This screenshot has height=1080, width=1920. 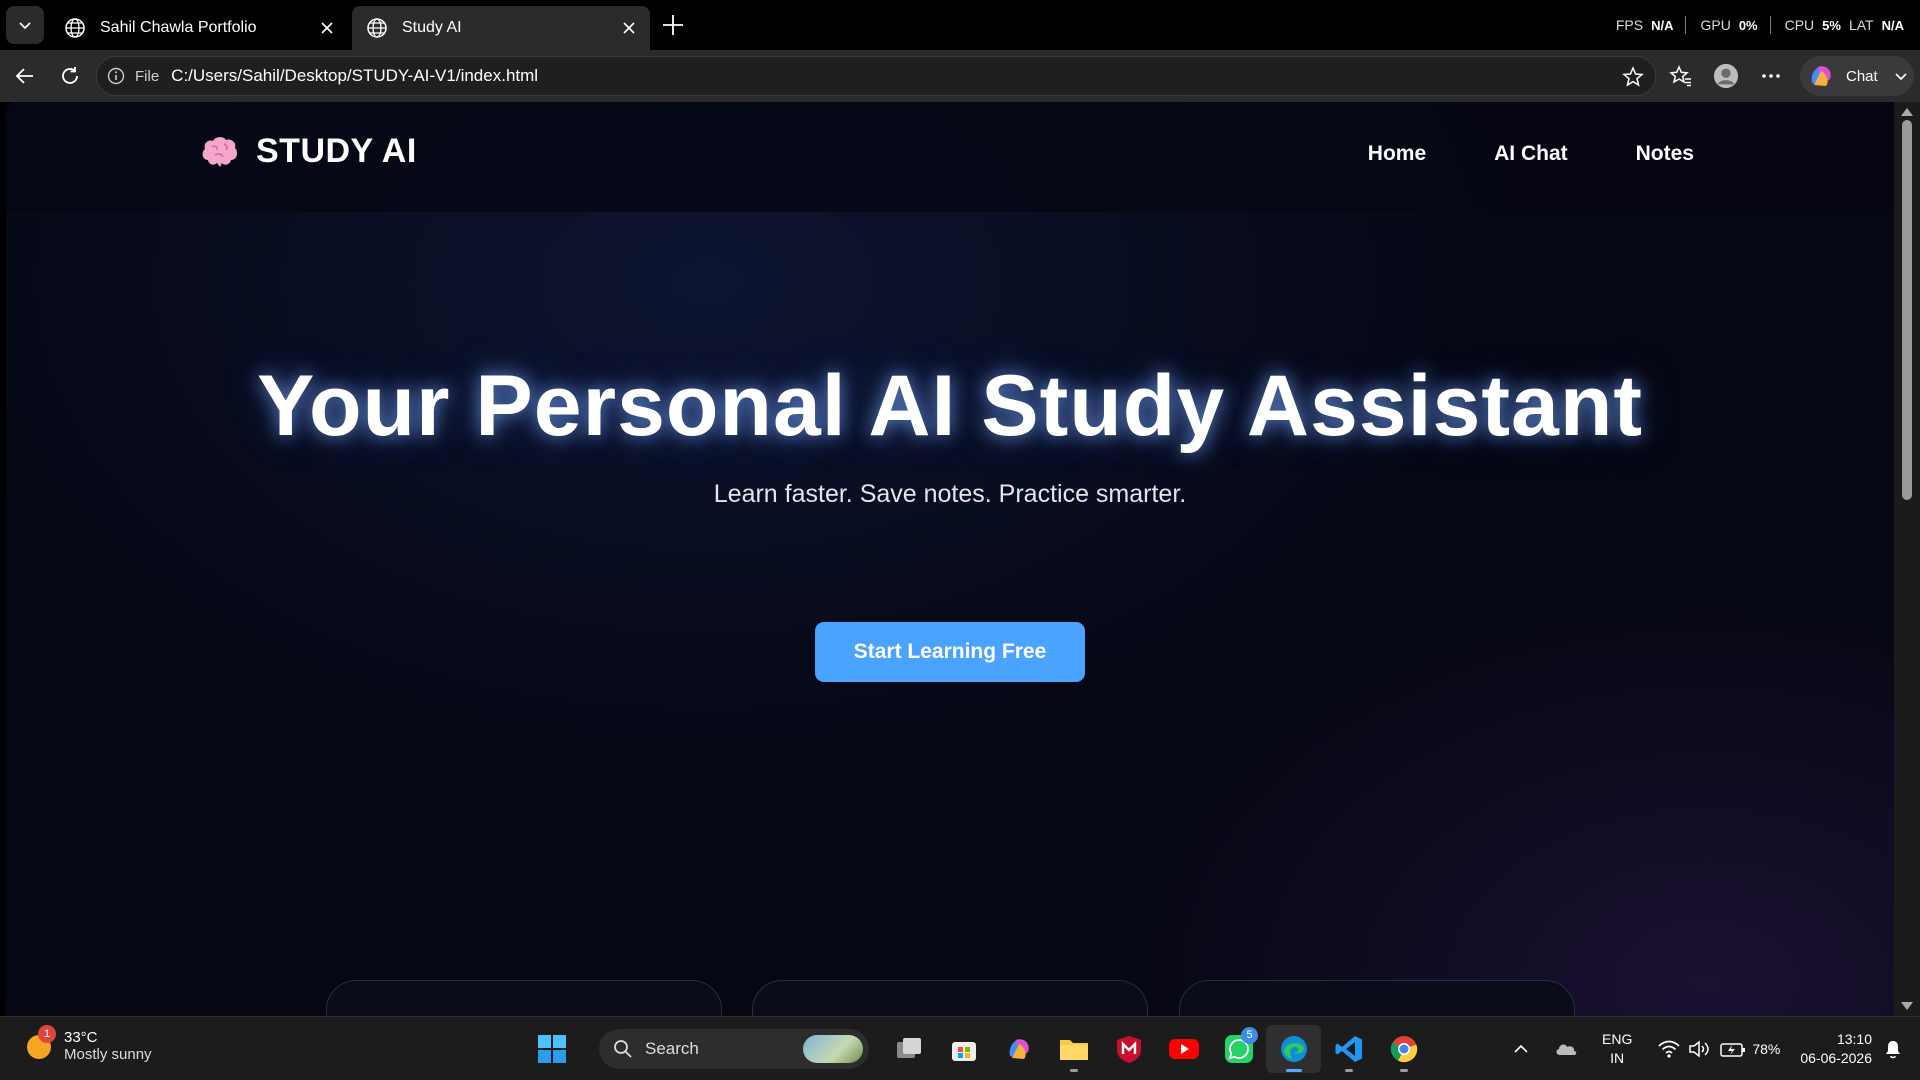 What do you see at coordinates (950, 157) in the screenshot?
I see `site-navbar: STUDY AI Home AI Chat Notes` at bounding box center [950, 157].